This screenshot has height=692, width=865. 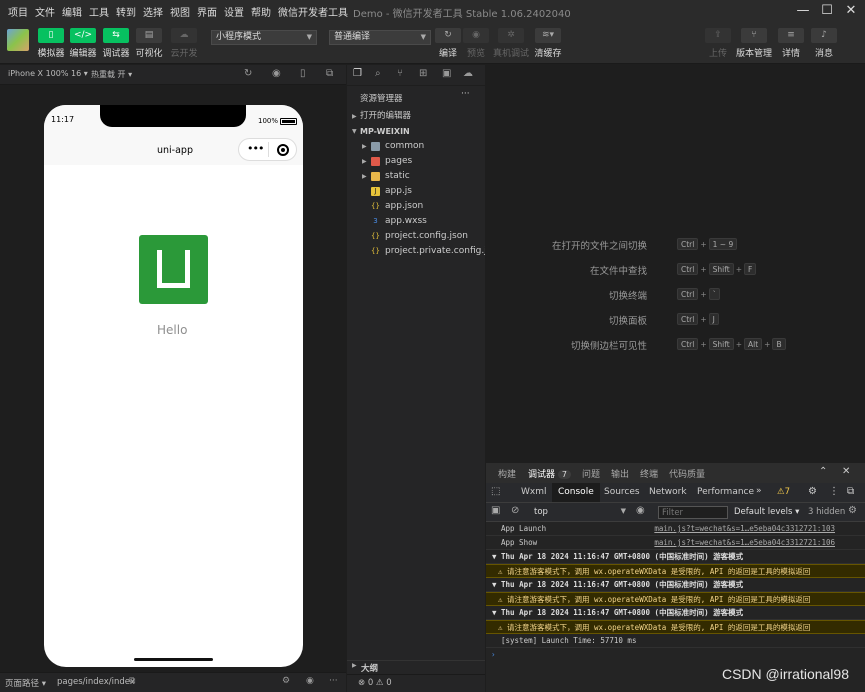 I want to click on tab-build: 构建, so click(x=507, y=473).